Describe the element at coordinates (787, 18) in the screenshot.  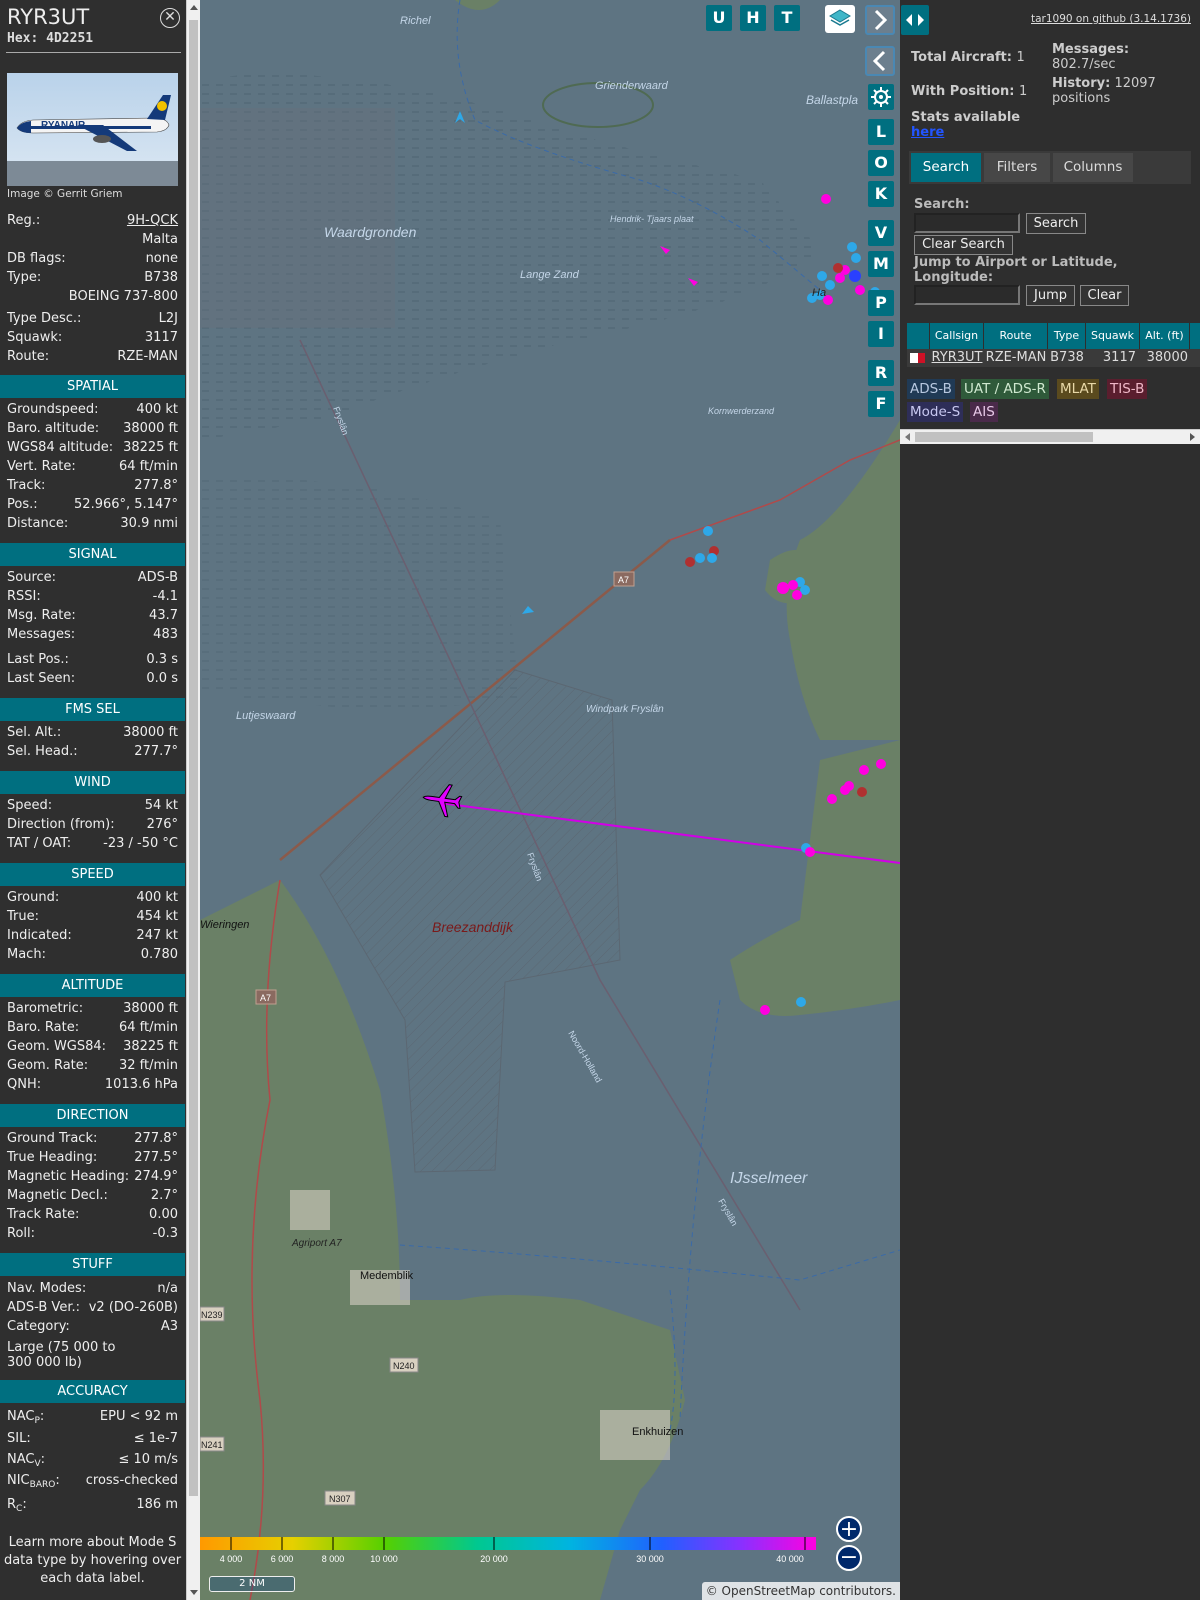
I see `toolbar-button-t: T` at that location.